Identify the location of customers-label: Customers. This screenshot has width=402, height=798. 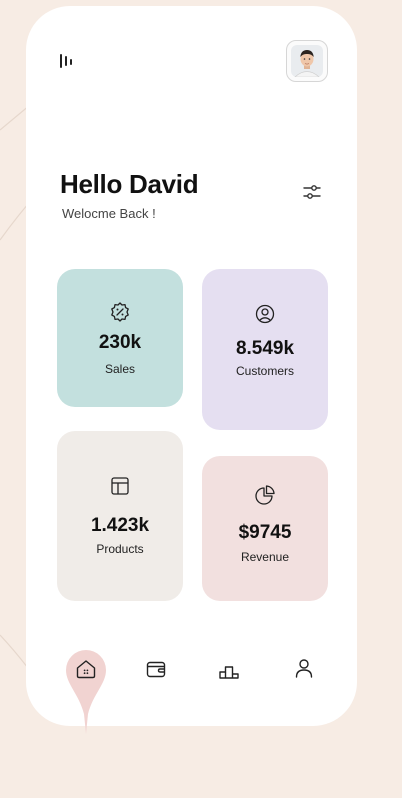
(264, 371).